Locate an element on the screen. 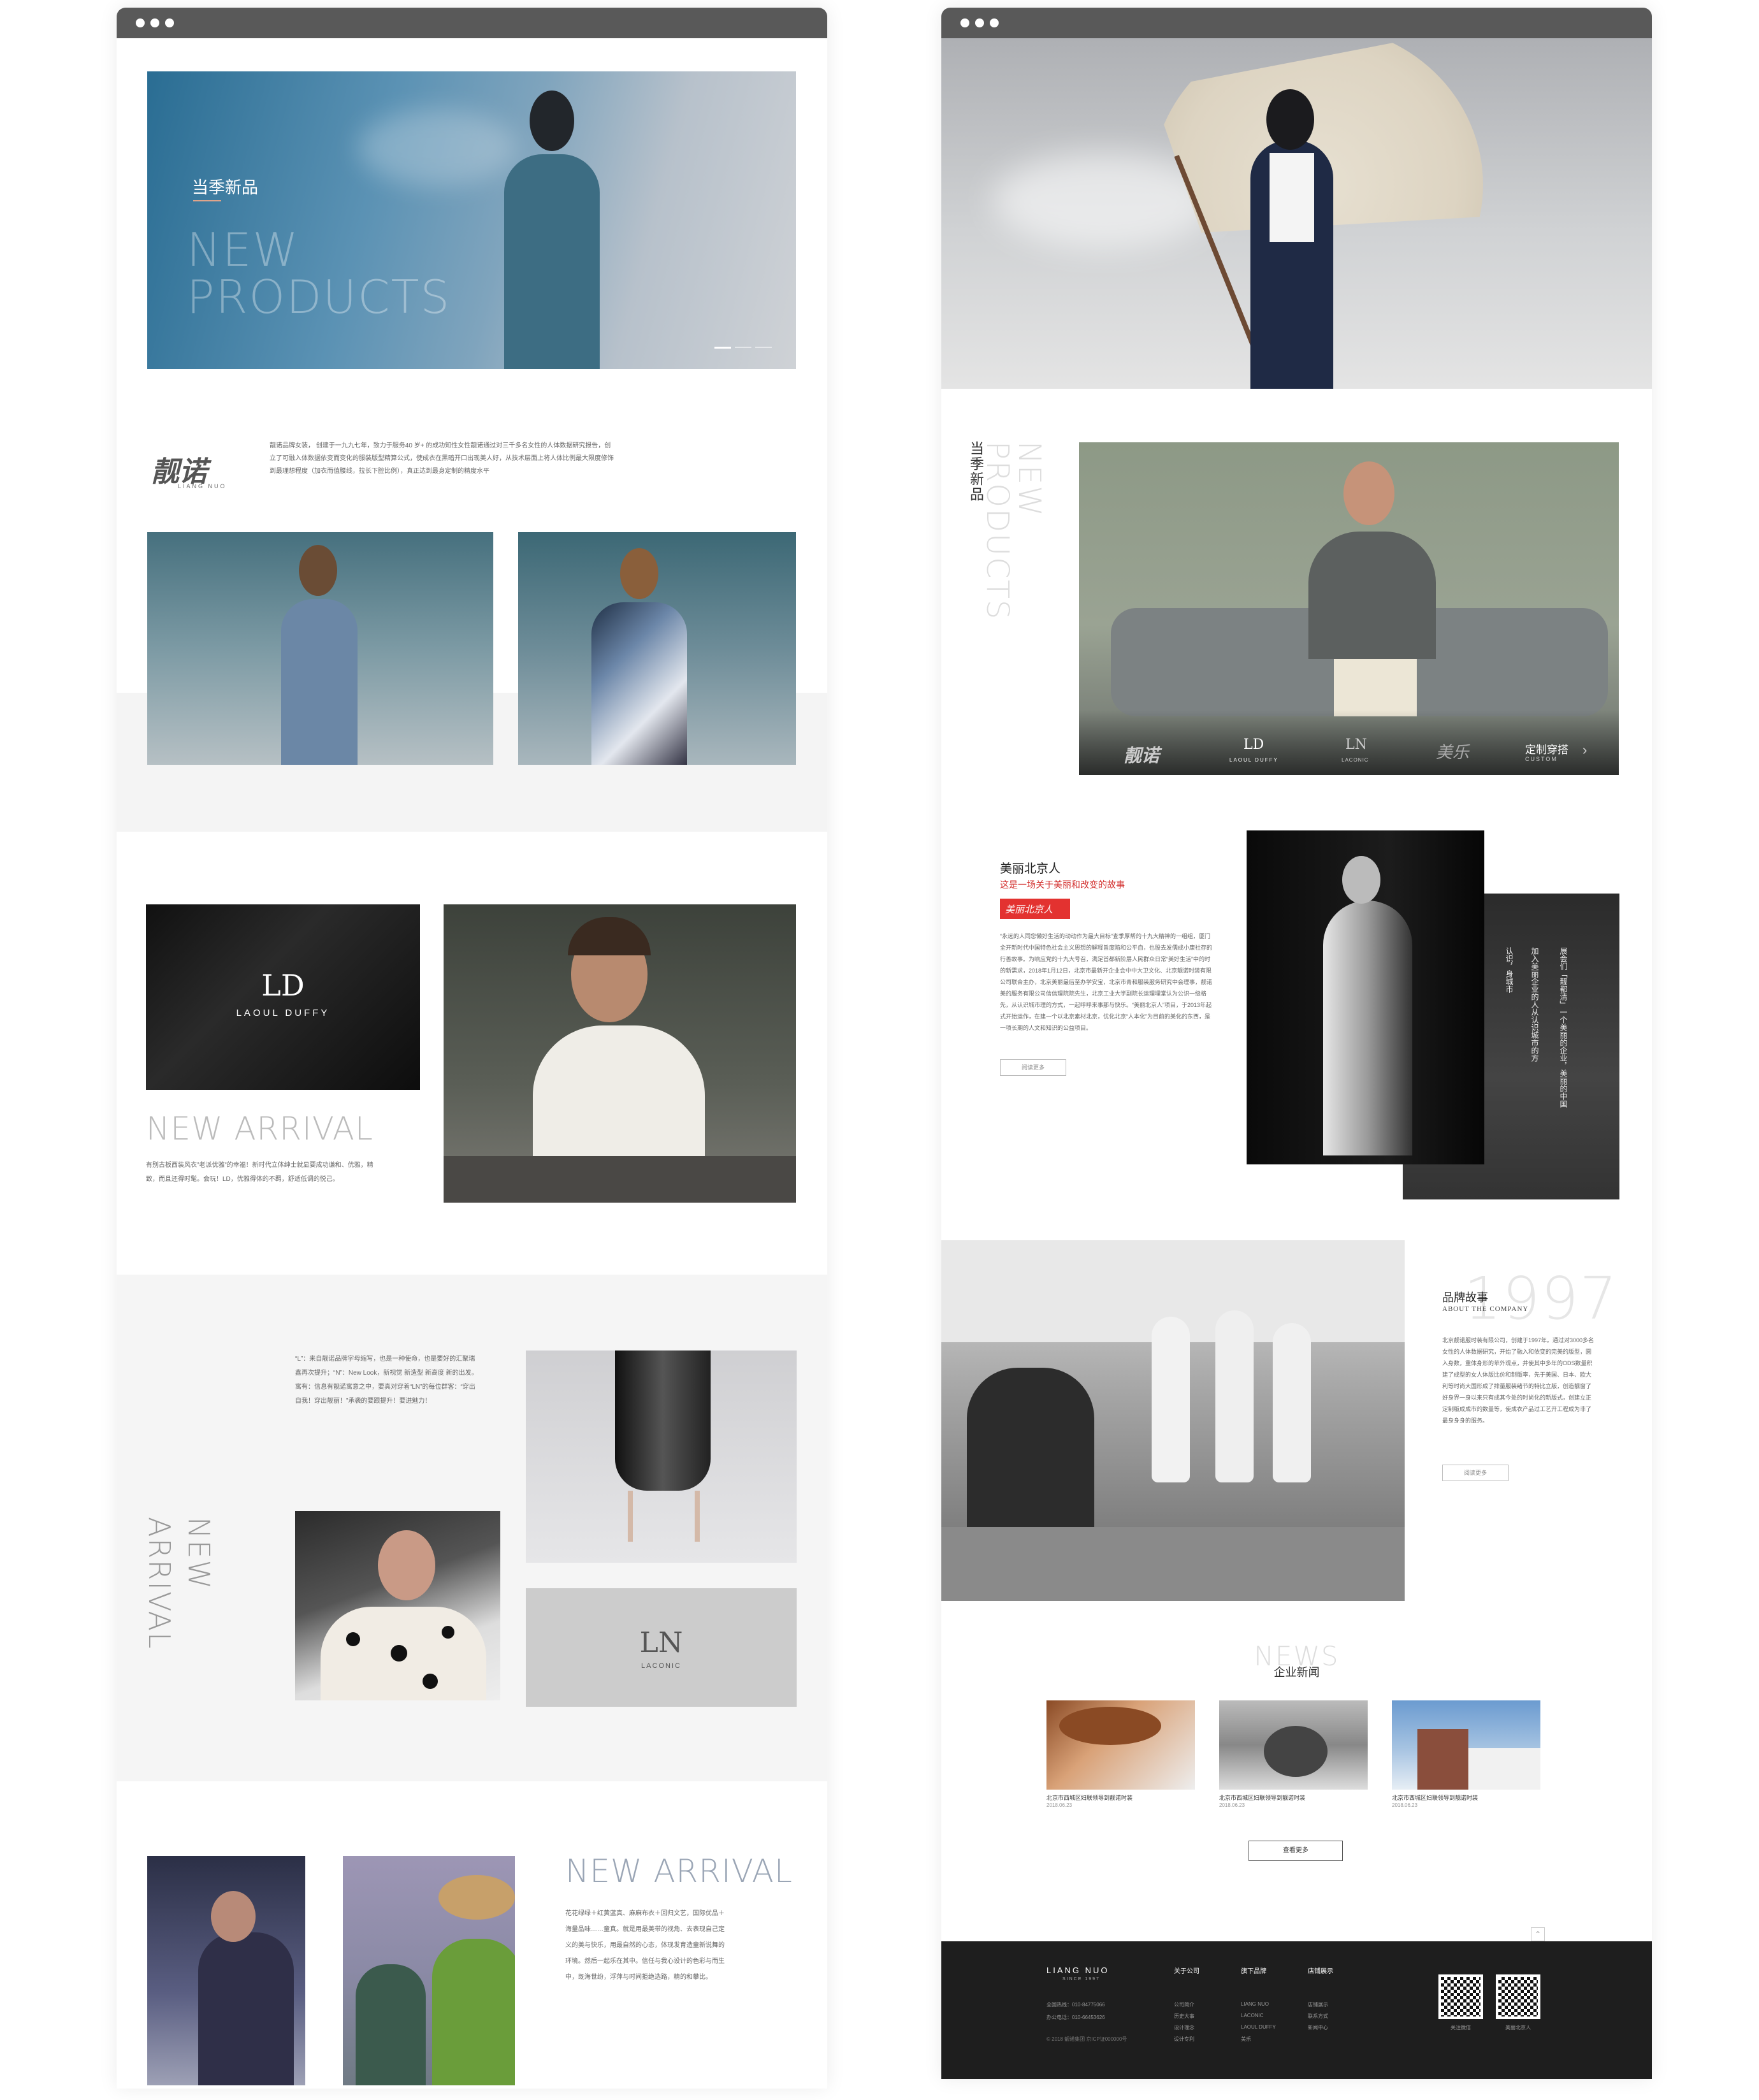  footer-col-heading: 店铺展示 is located at coordinates (1320, 1971).